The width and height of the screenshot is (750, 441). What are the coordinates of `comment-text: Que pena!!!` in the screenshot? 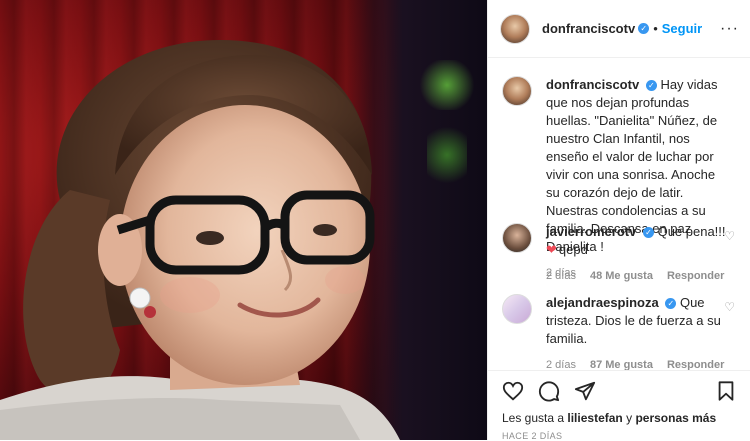 It's located at (691, 231).